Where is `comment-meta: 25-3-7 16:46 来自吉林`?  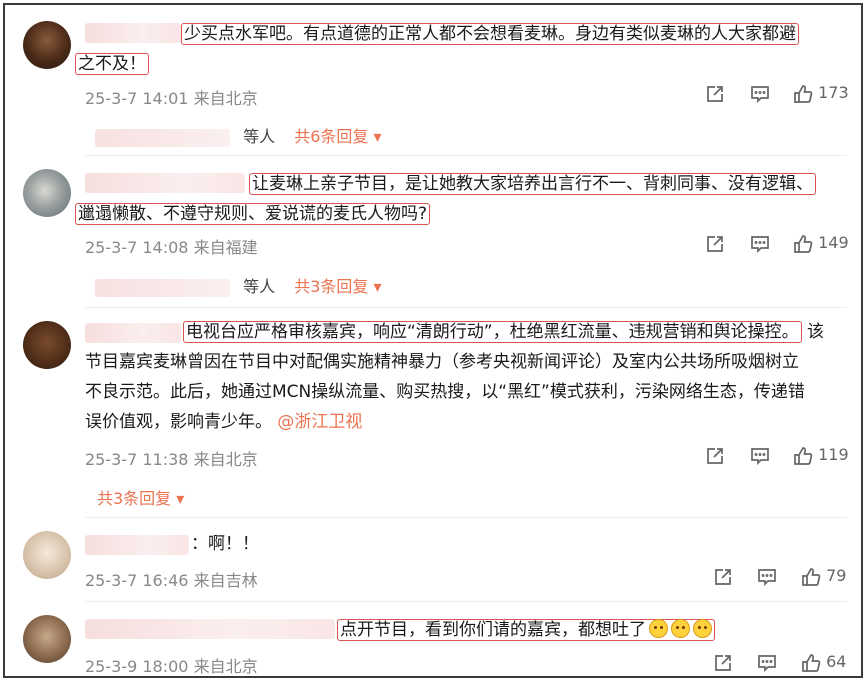
comment-meta: 25-3-7 16:46 来自吉林 is located at coordinates (171, 579).